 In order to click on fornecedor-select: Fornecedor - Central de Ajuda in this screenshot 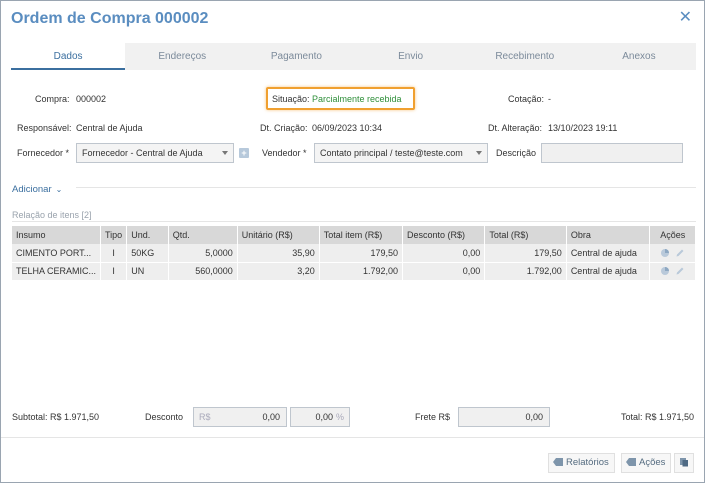, I will do `click(155, 153)`.